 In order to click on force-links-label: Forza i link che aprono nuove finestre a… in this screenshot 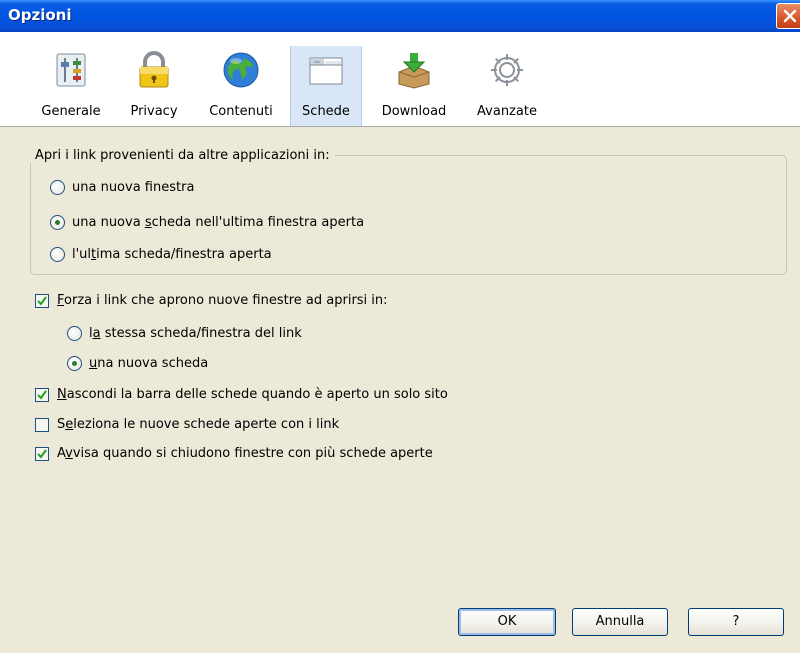, I will do `click(222, 300)`.